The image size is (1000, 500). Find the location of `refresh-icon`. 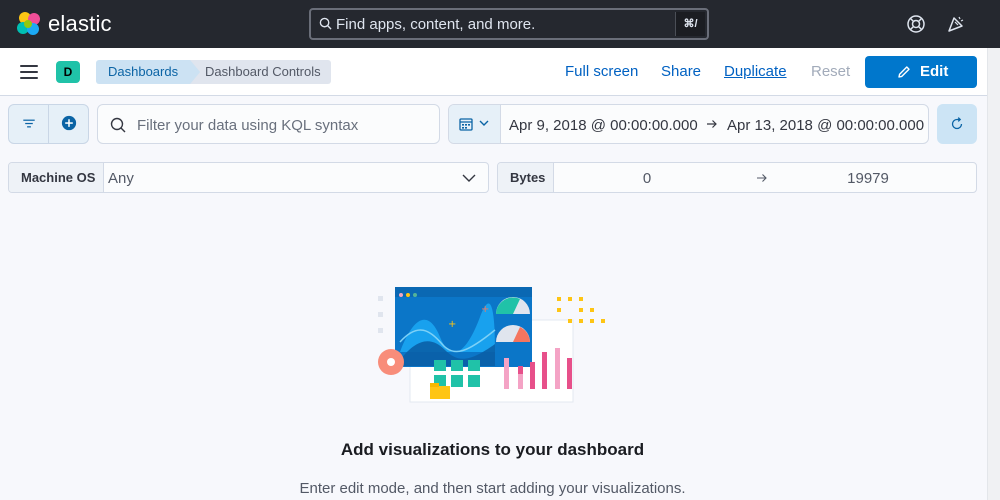

refresh-icon is located at coordinates (957, 123).